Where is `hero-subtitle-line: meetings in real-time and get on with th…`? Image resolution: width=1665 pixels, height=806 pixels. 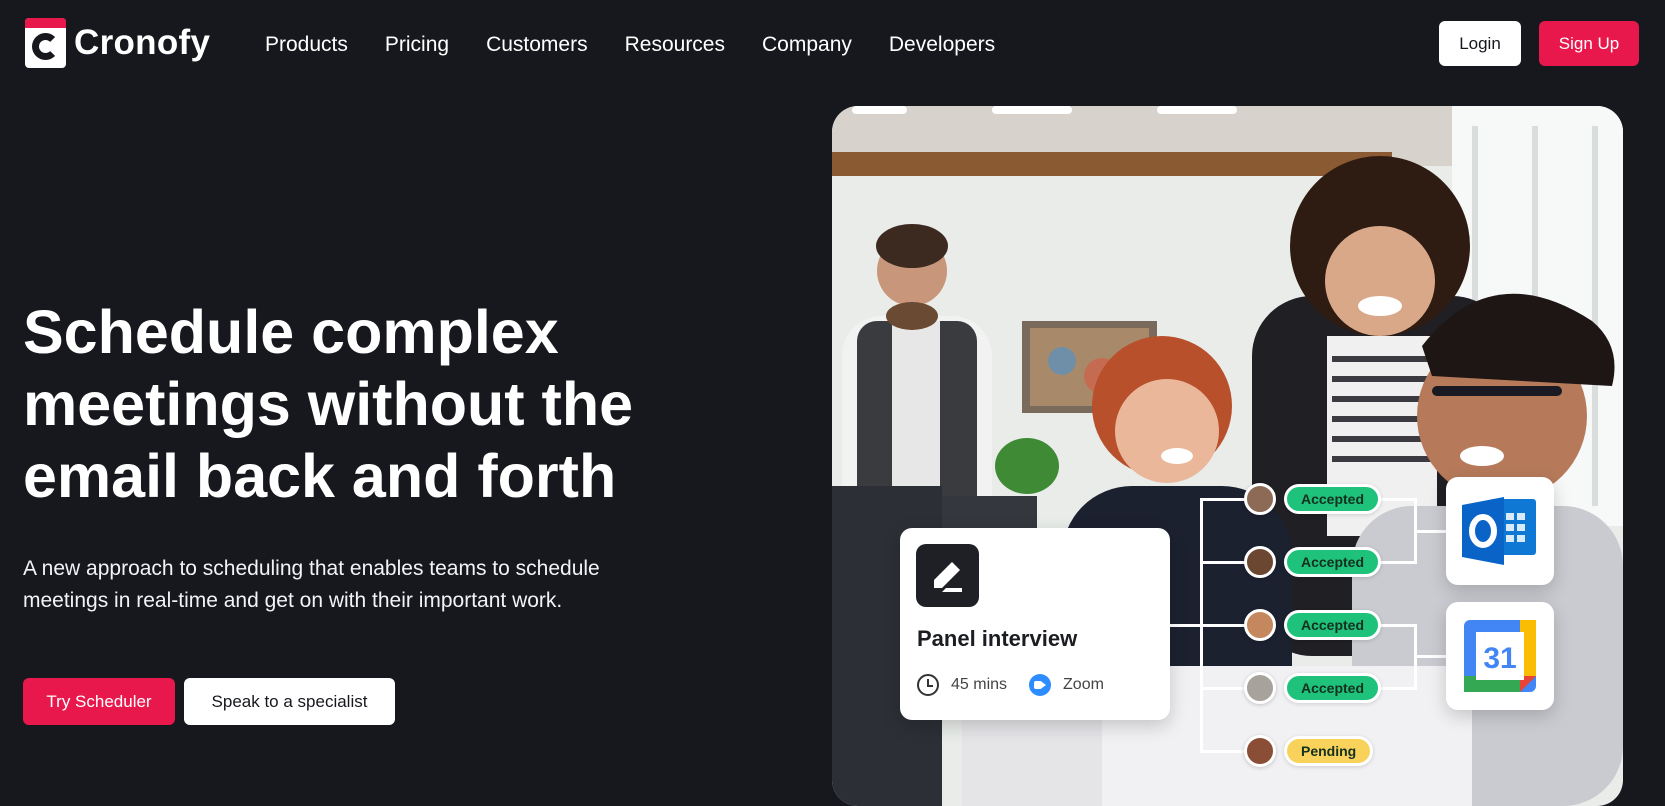
hero-subtitle-line: meetings in real-time and get on with th… is located at coordinates (293, 600).